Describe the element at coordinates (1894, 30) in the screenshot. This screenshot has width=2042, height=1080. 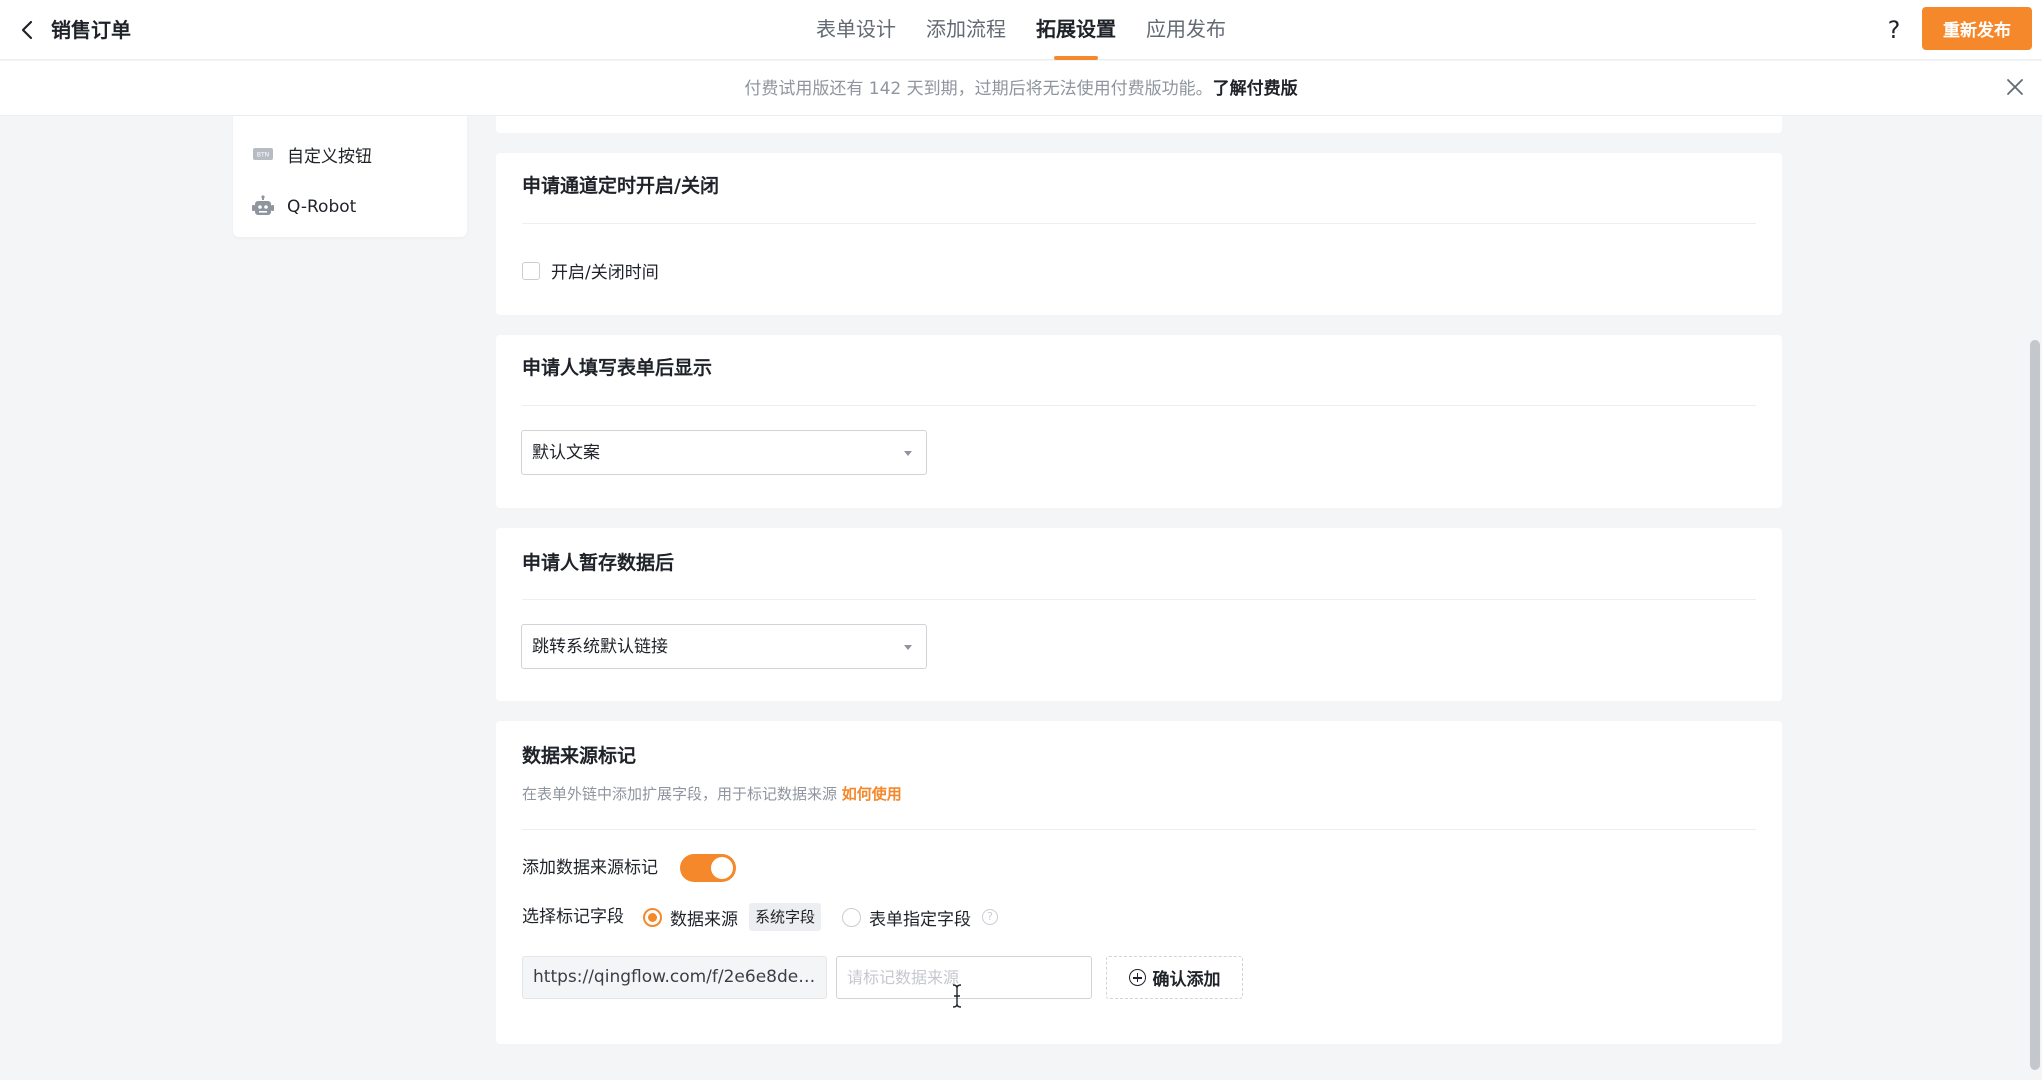
I see `help-icon: ?` at that location.